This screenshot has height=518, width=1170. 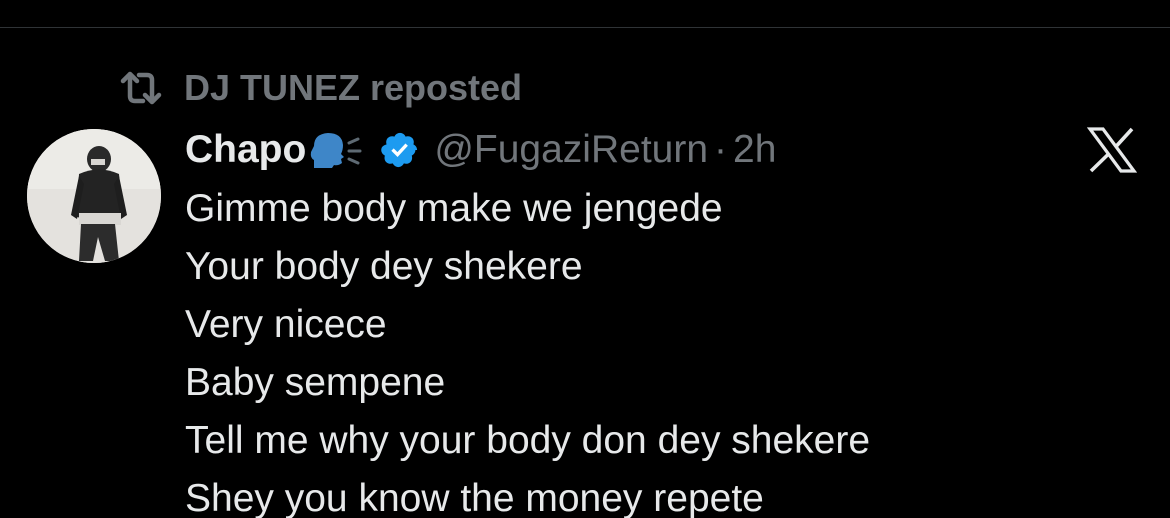 What do you see at coordinates (528, 440) in the screenshot?
I see `tweet-line: Tell me why your body don dey shekere` at bounding box center [528, 440].